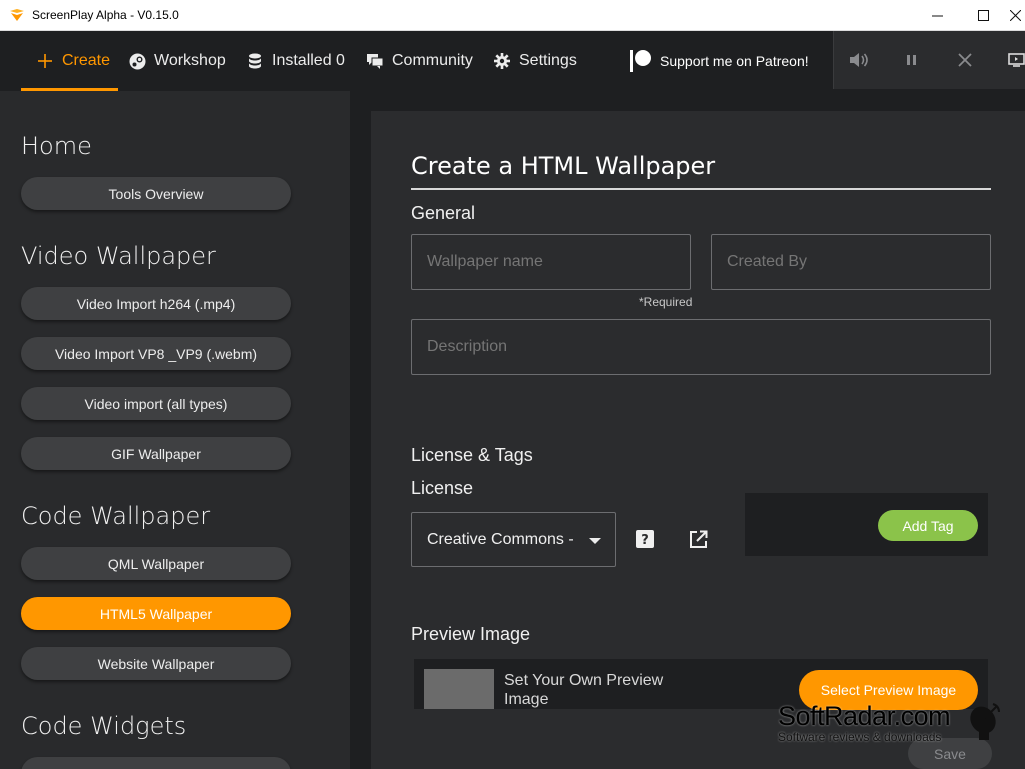 The width and height of the screenshot is (1025, 769). I want to click on patreon-icon, so click(640, 61).